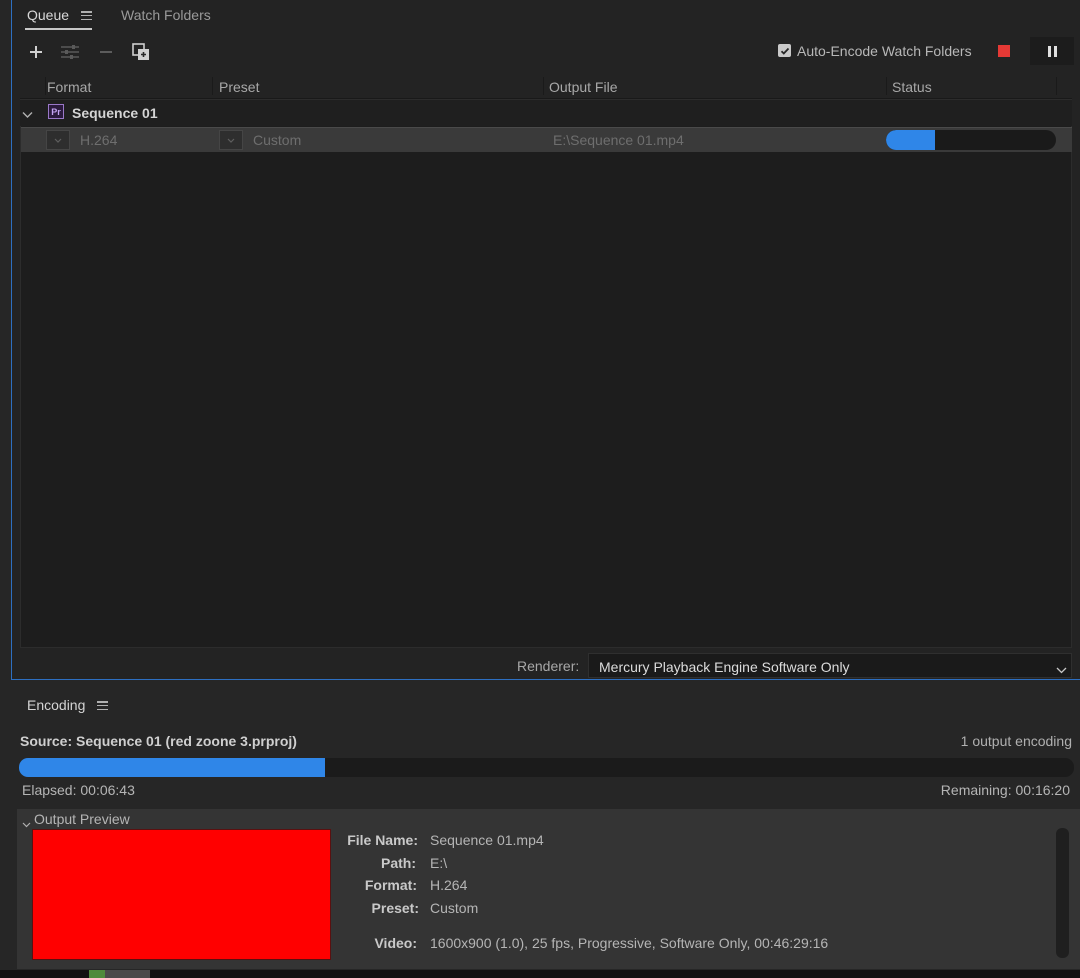 The width and height of the screenshot is (1080, 978). I want to click on detail-label-video: Video:, so click(395, 943).